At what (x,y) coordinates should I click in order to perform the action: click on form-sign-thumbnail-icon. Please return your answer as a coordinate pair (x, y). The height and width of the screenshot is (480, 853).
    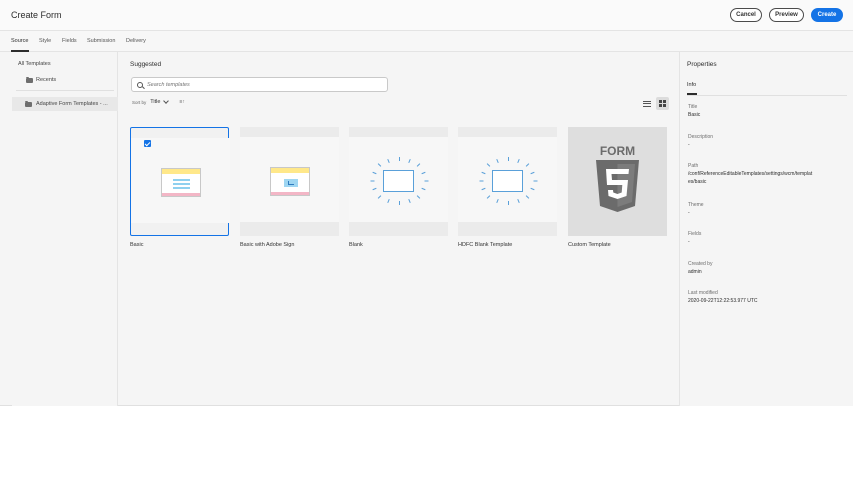
    Looking at the image, I should click on (290, 181).